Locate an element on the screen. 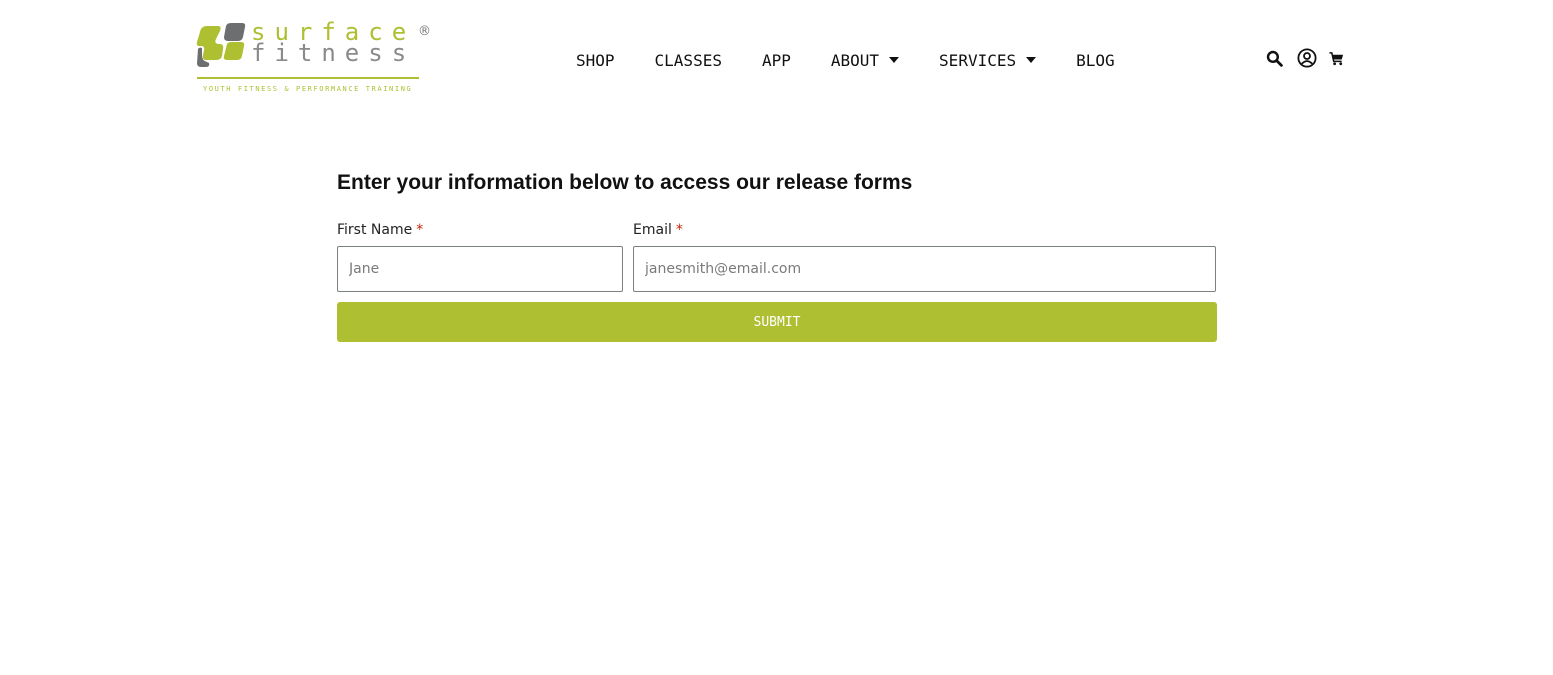 This screenshot has width=1553, height=675. email-label: Email * is located at coordinates (658, 230).